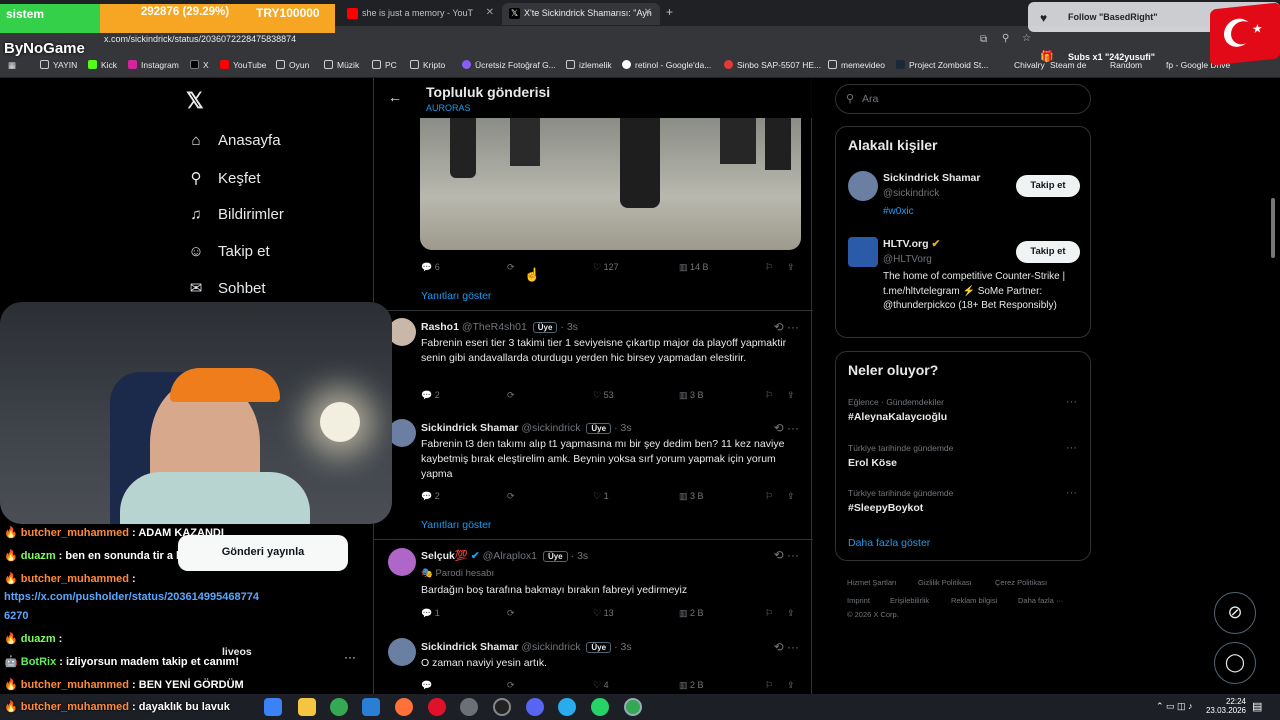 The image size is (1280, 720). I want to click on views-button: ▥ 3 B, so click(691, 395).